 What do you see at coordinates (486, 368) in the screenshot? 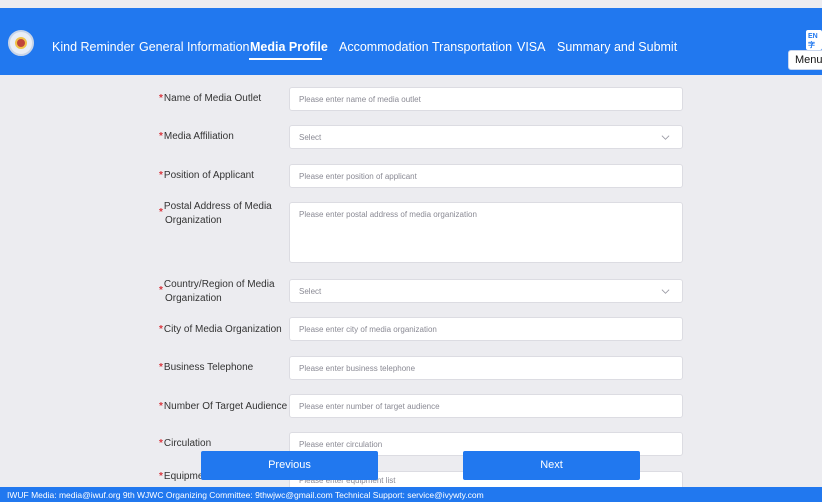
I see `business-telephone-input: Please enter business telephone` at bounding box center [486, 368].